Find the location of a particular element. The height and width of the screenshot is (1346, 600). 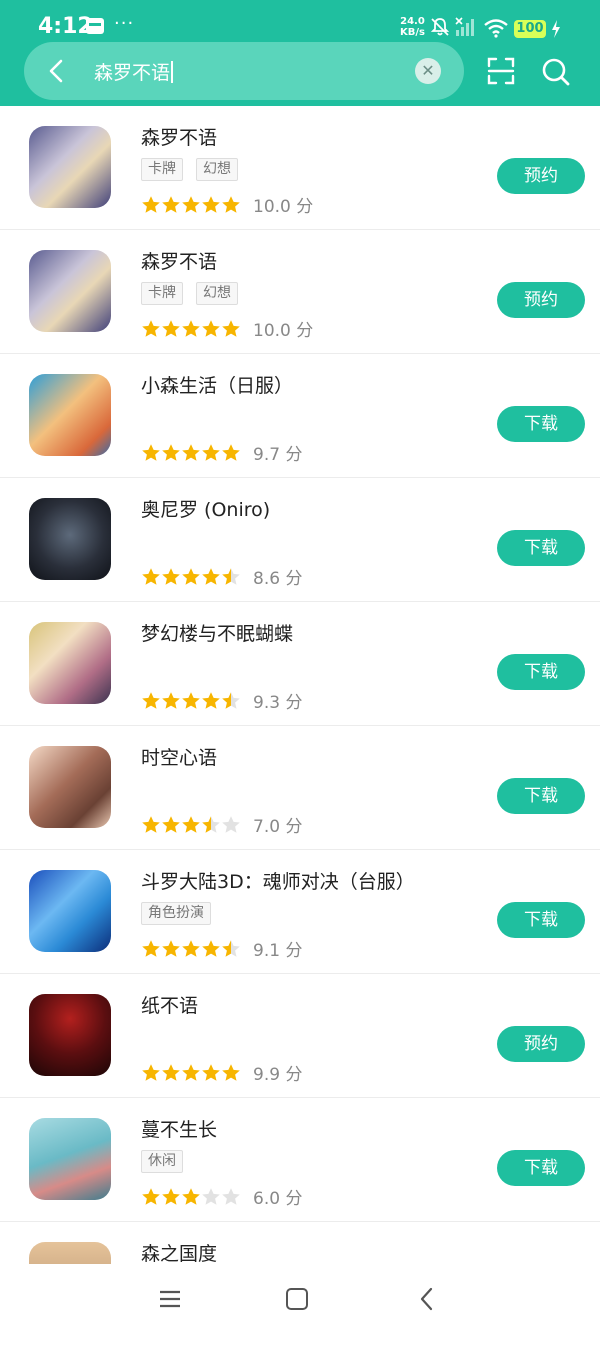

home-icon is located at coordinates (297, 1299).